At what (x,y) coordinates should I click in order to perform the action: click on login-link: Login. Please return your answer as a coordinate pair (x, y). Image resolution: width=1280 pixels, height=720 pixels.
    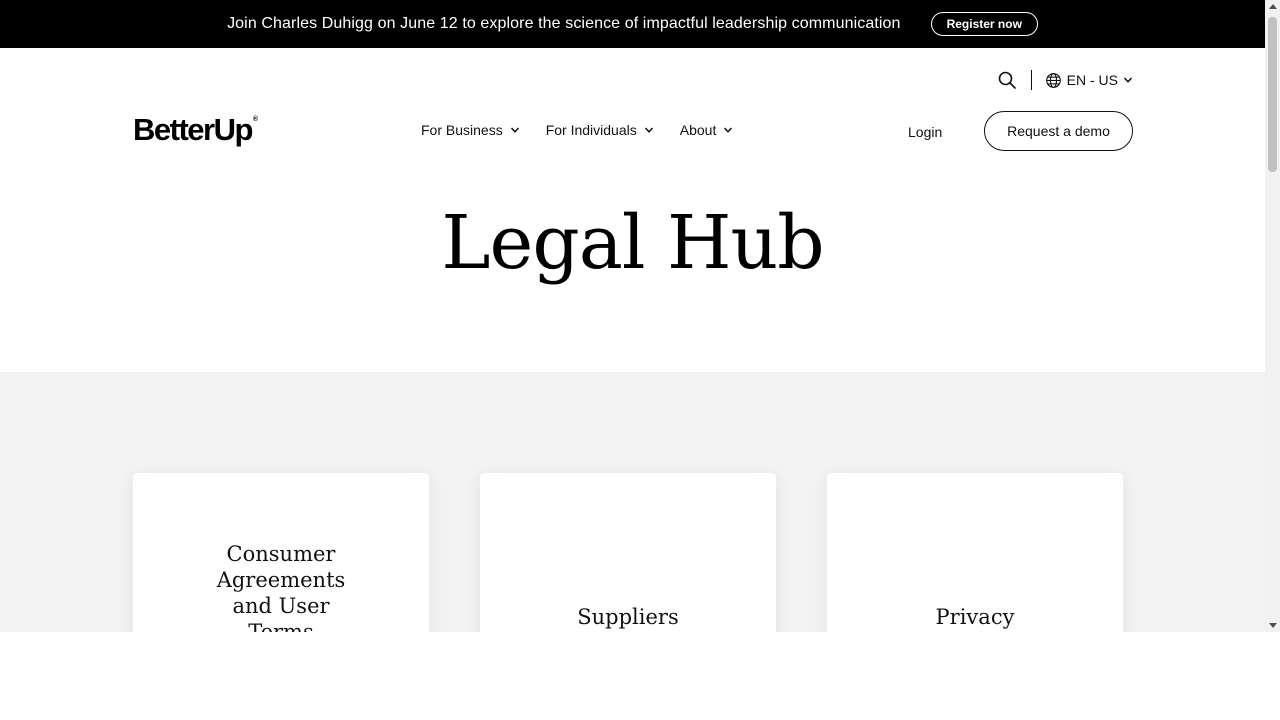
    Looking at the image, I should click on (925, 132).